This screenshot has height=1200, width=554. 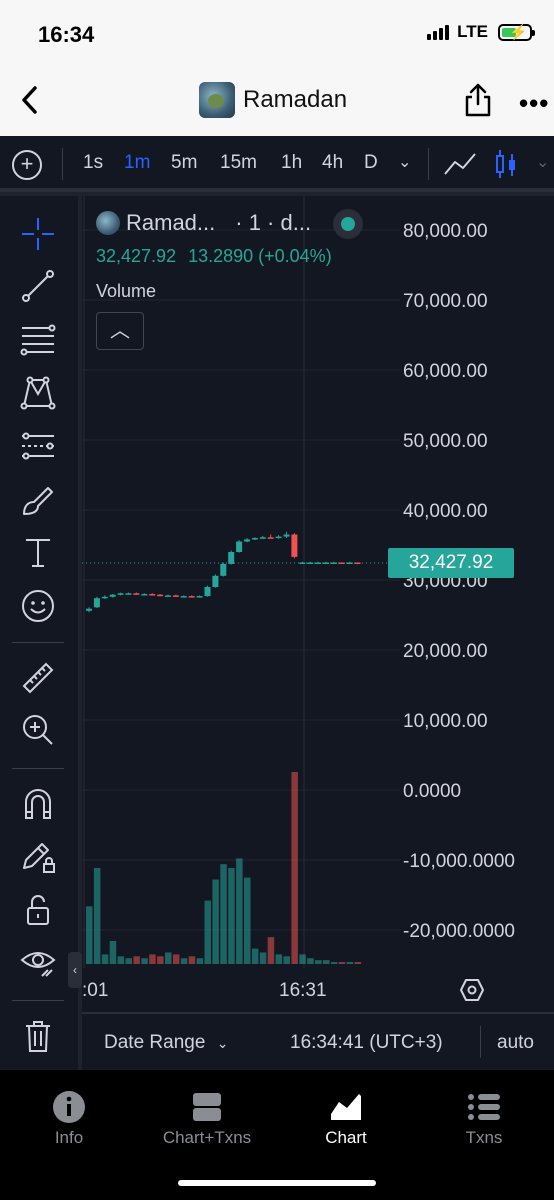 I want to click on pattern-tool, so click(x=38, y=392).